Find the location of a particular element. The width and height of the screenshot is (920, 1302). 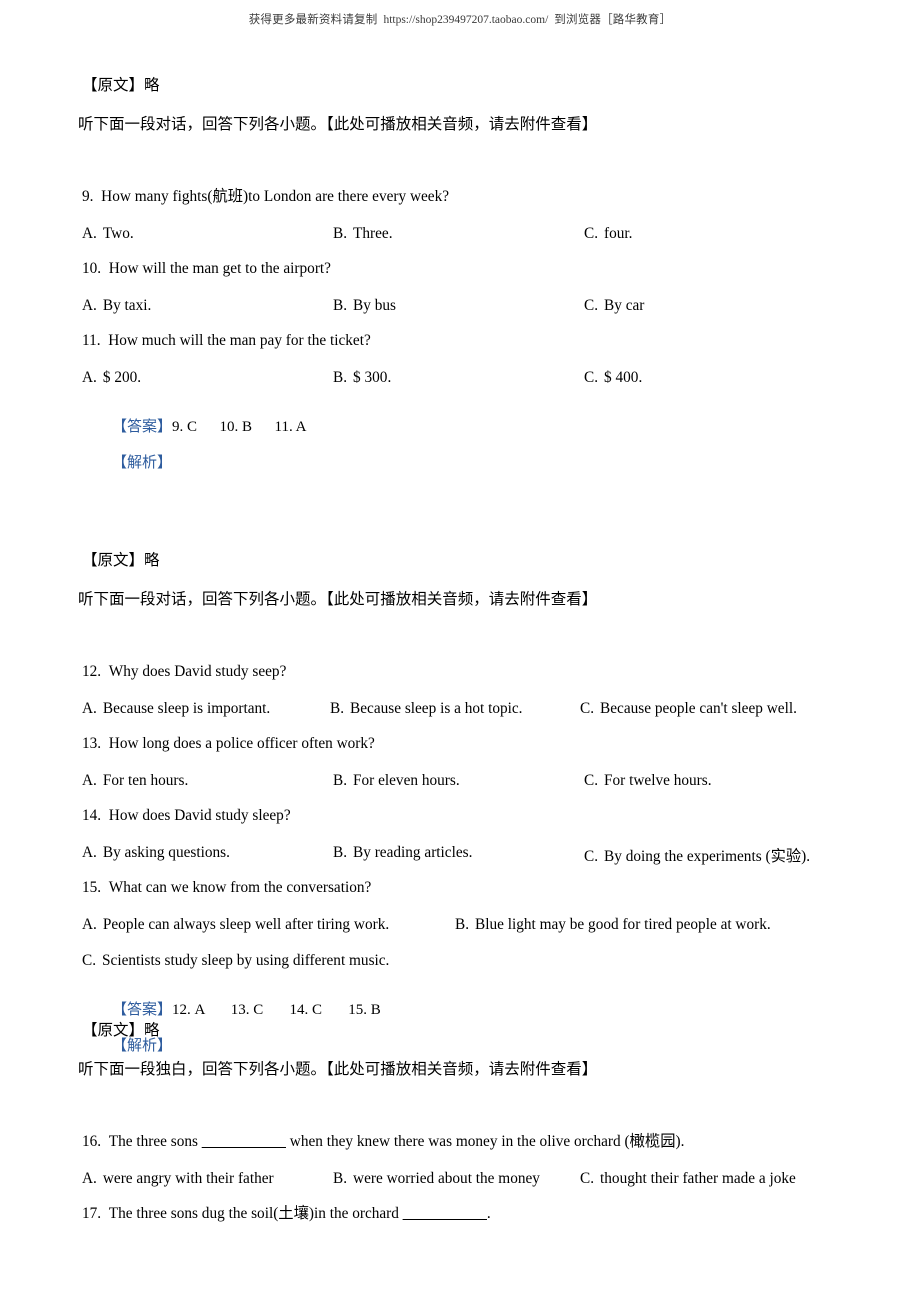

question-17-body-after: . is located at coordinates (488, 1213).